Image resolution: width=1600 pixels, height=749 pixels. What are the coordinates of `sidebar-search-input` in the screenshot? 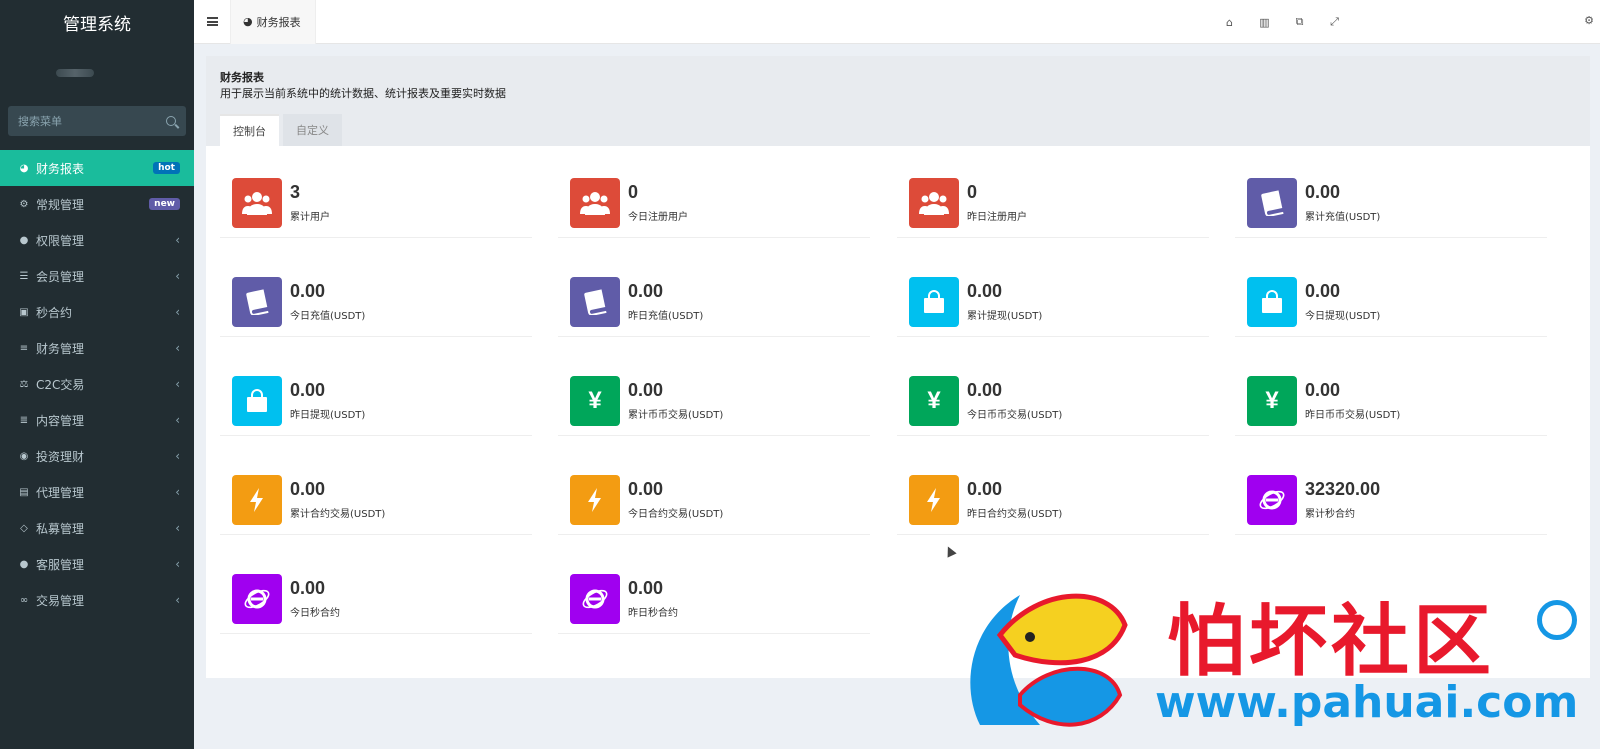 It's located at (88, 121).